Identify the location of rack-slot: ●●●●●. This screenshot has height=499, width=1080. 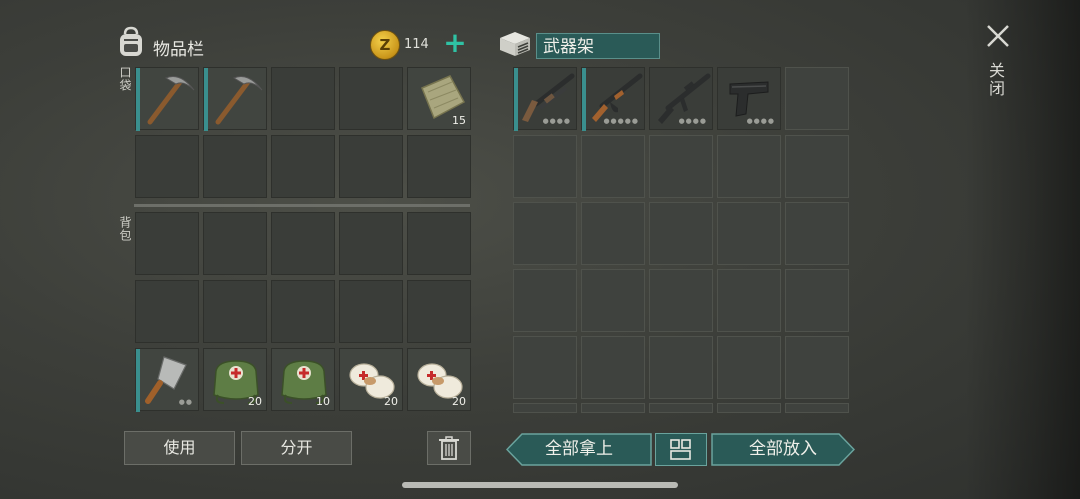
(613, 99).